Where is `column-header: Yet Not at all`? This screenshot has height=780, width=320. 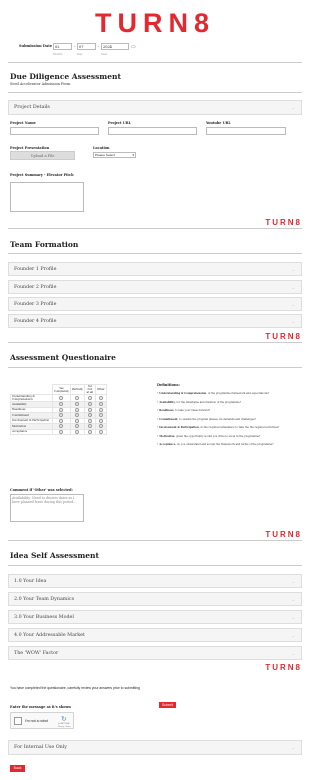 column-header: Yet Not at all is located at coordinates (89, 389).